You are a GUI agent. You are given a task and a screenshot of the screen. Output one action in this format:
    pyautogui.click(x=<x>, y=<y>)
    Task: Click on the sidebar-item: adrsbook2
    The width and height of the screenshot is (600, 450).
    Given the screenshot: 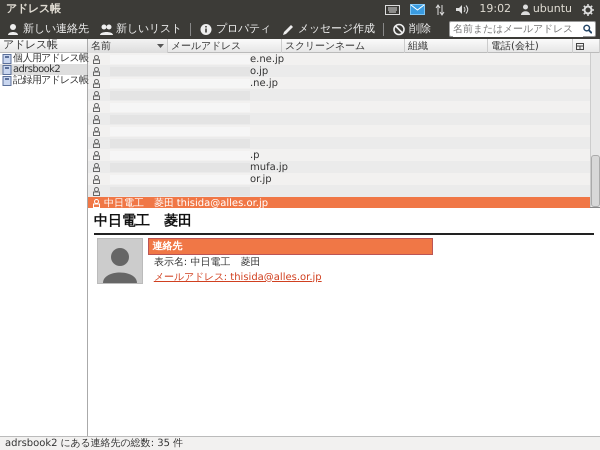 What is the action you would take?
    pyautogui.click(x=43, y=69)
    